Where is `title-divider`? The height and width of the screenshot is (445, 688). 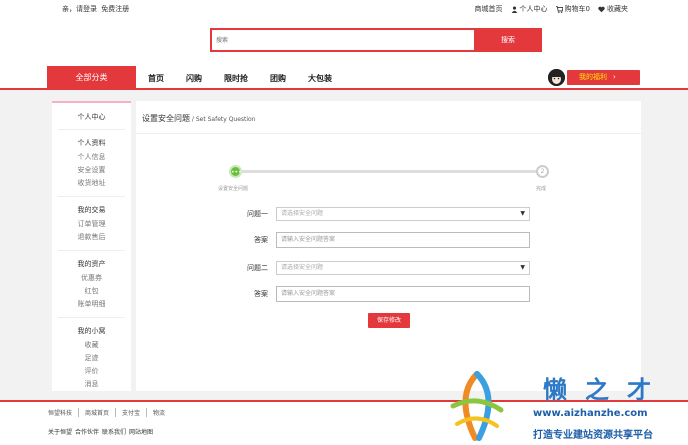 title-divider is located at coordinates (388, 133).